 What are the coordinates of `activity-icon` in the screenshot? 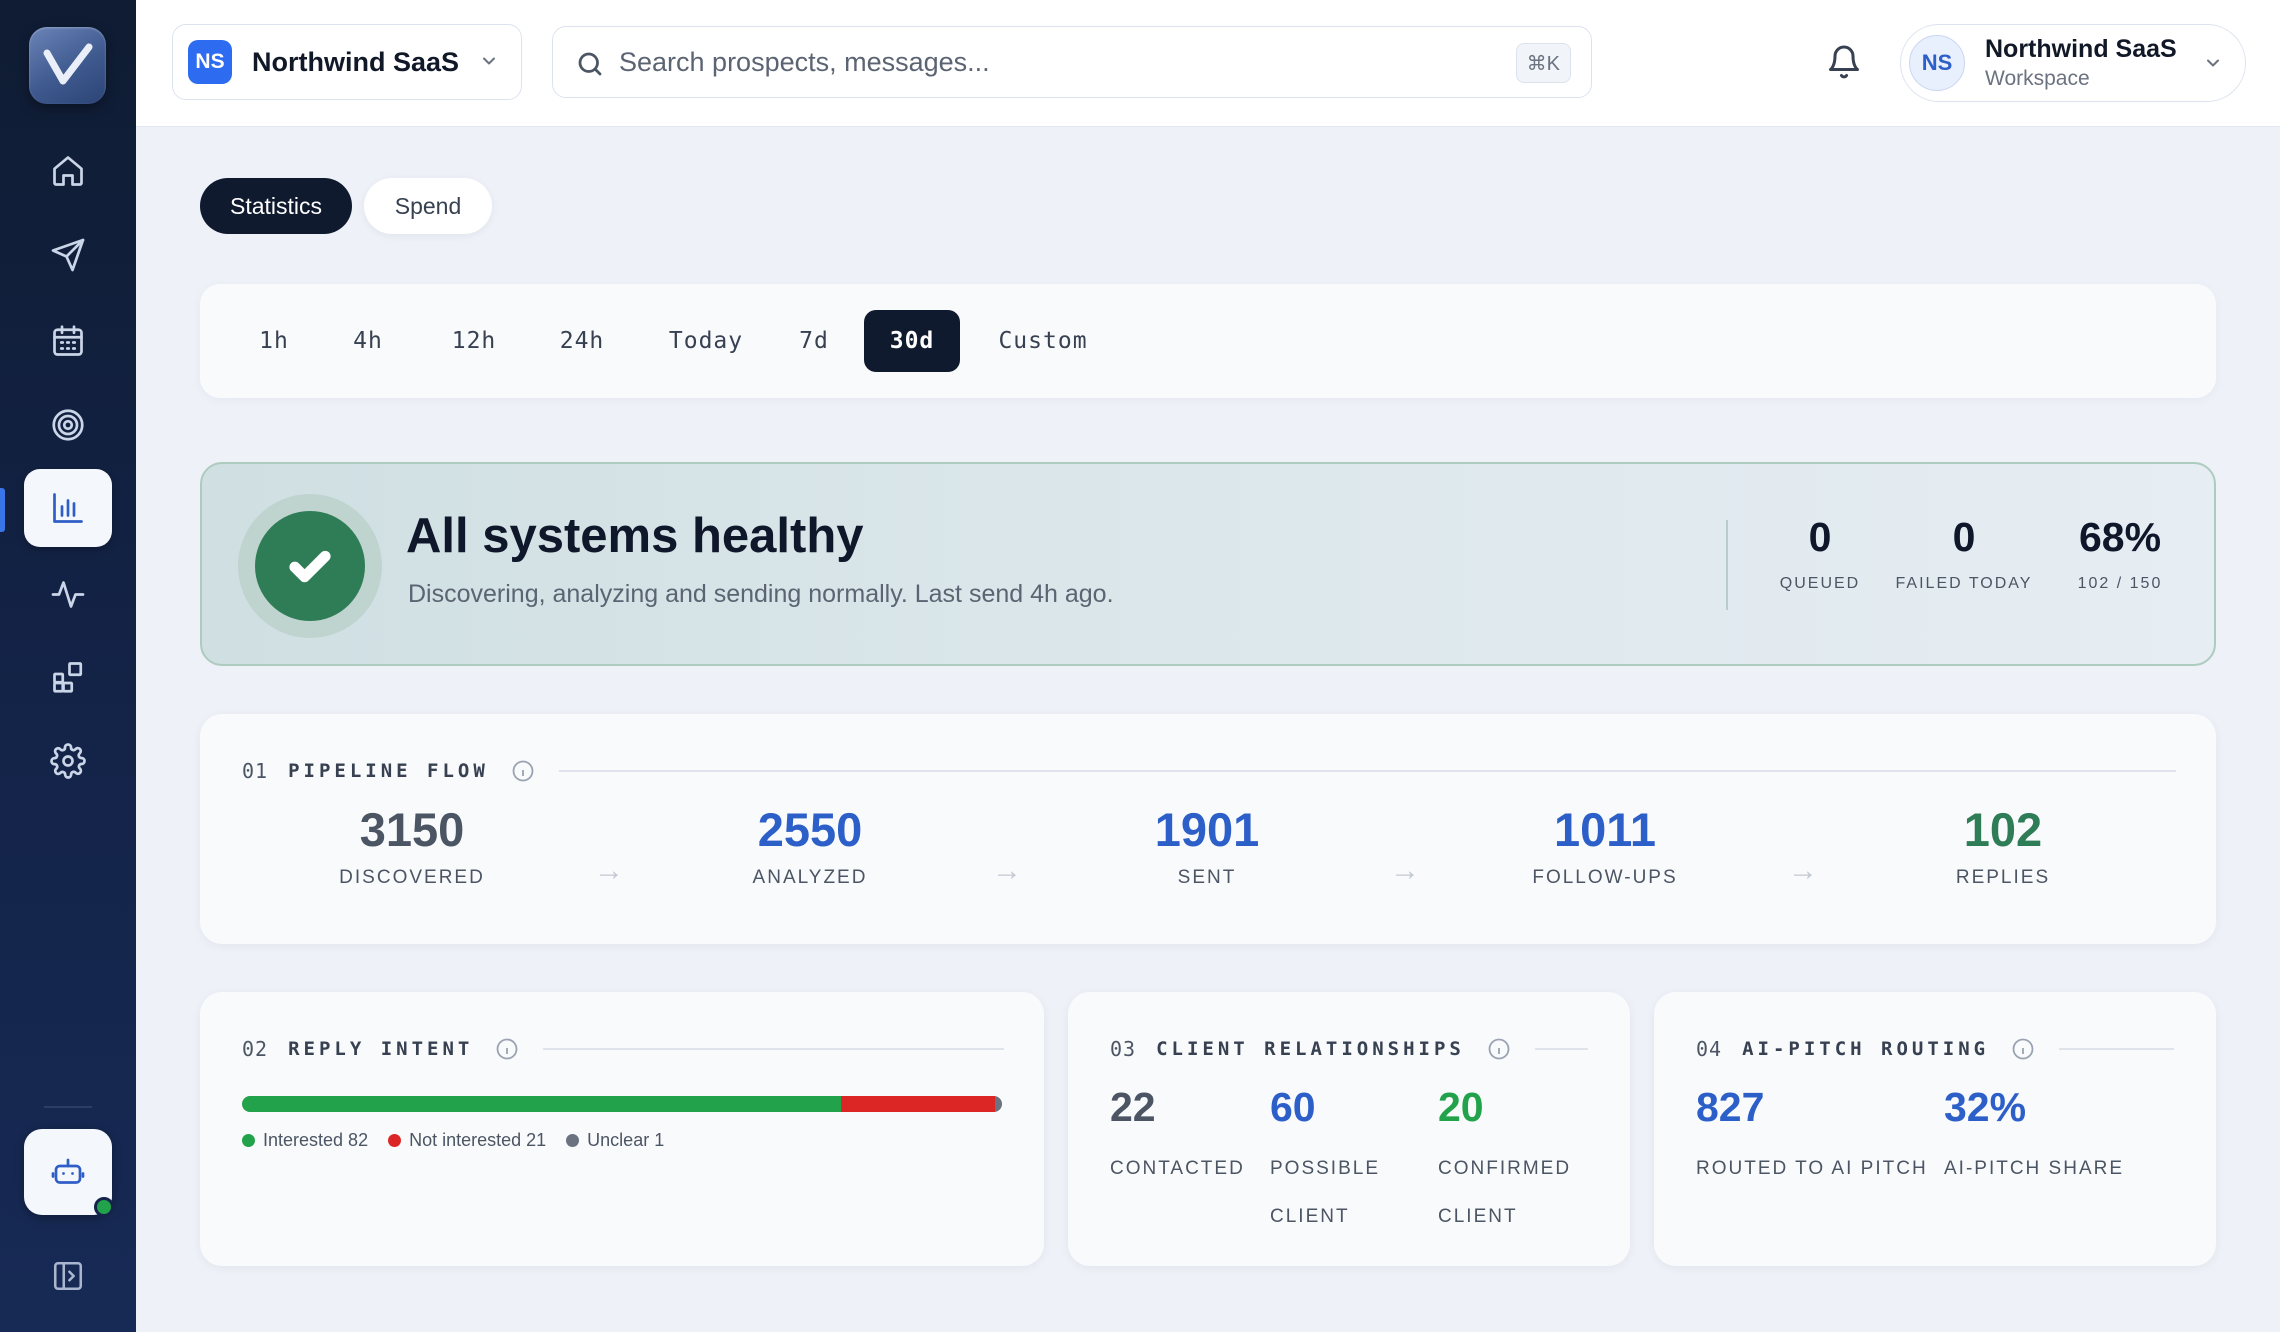 It's located at (68, 594).